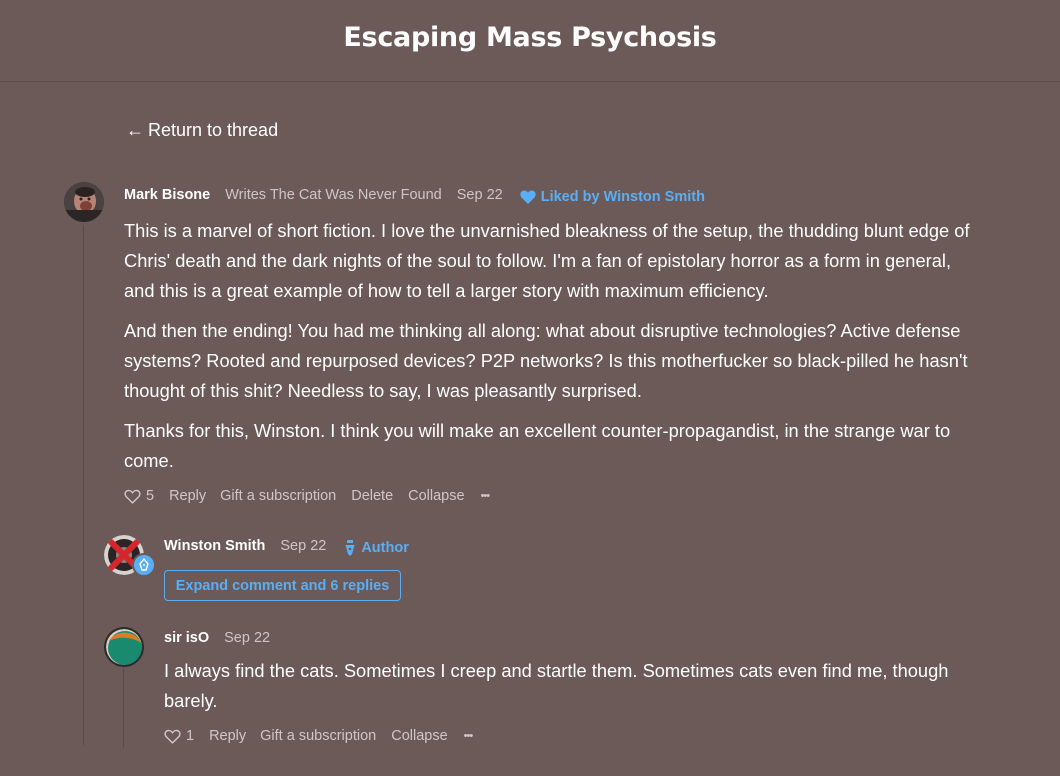 Image resolution: width=1060 pixels, height=776 pixels. Describe the element at coordinates (528, 197) in the screenshot. I see `heart-filled-icon` at that location.